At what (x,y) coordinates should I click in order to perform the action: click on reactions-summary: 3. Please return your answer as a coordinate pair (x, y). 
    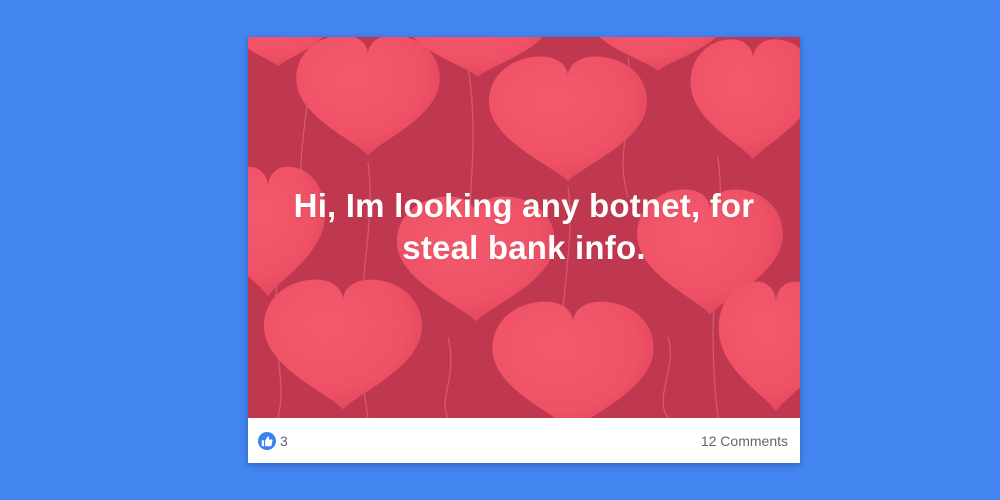
    Looking at the image, I should click on (273, 440).